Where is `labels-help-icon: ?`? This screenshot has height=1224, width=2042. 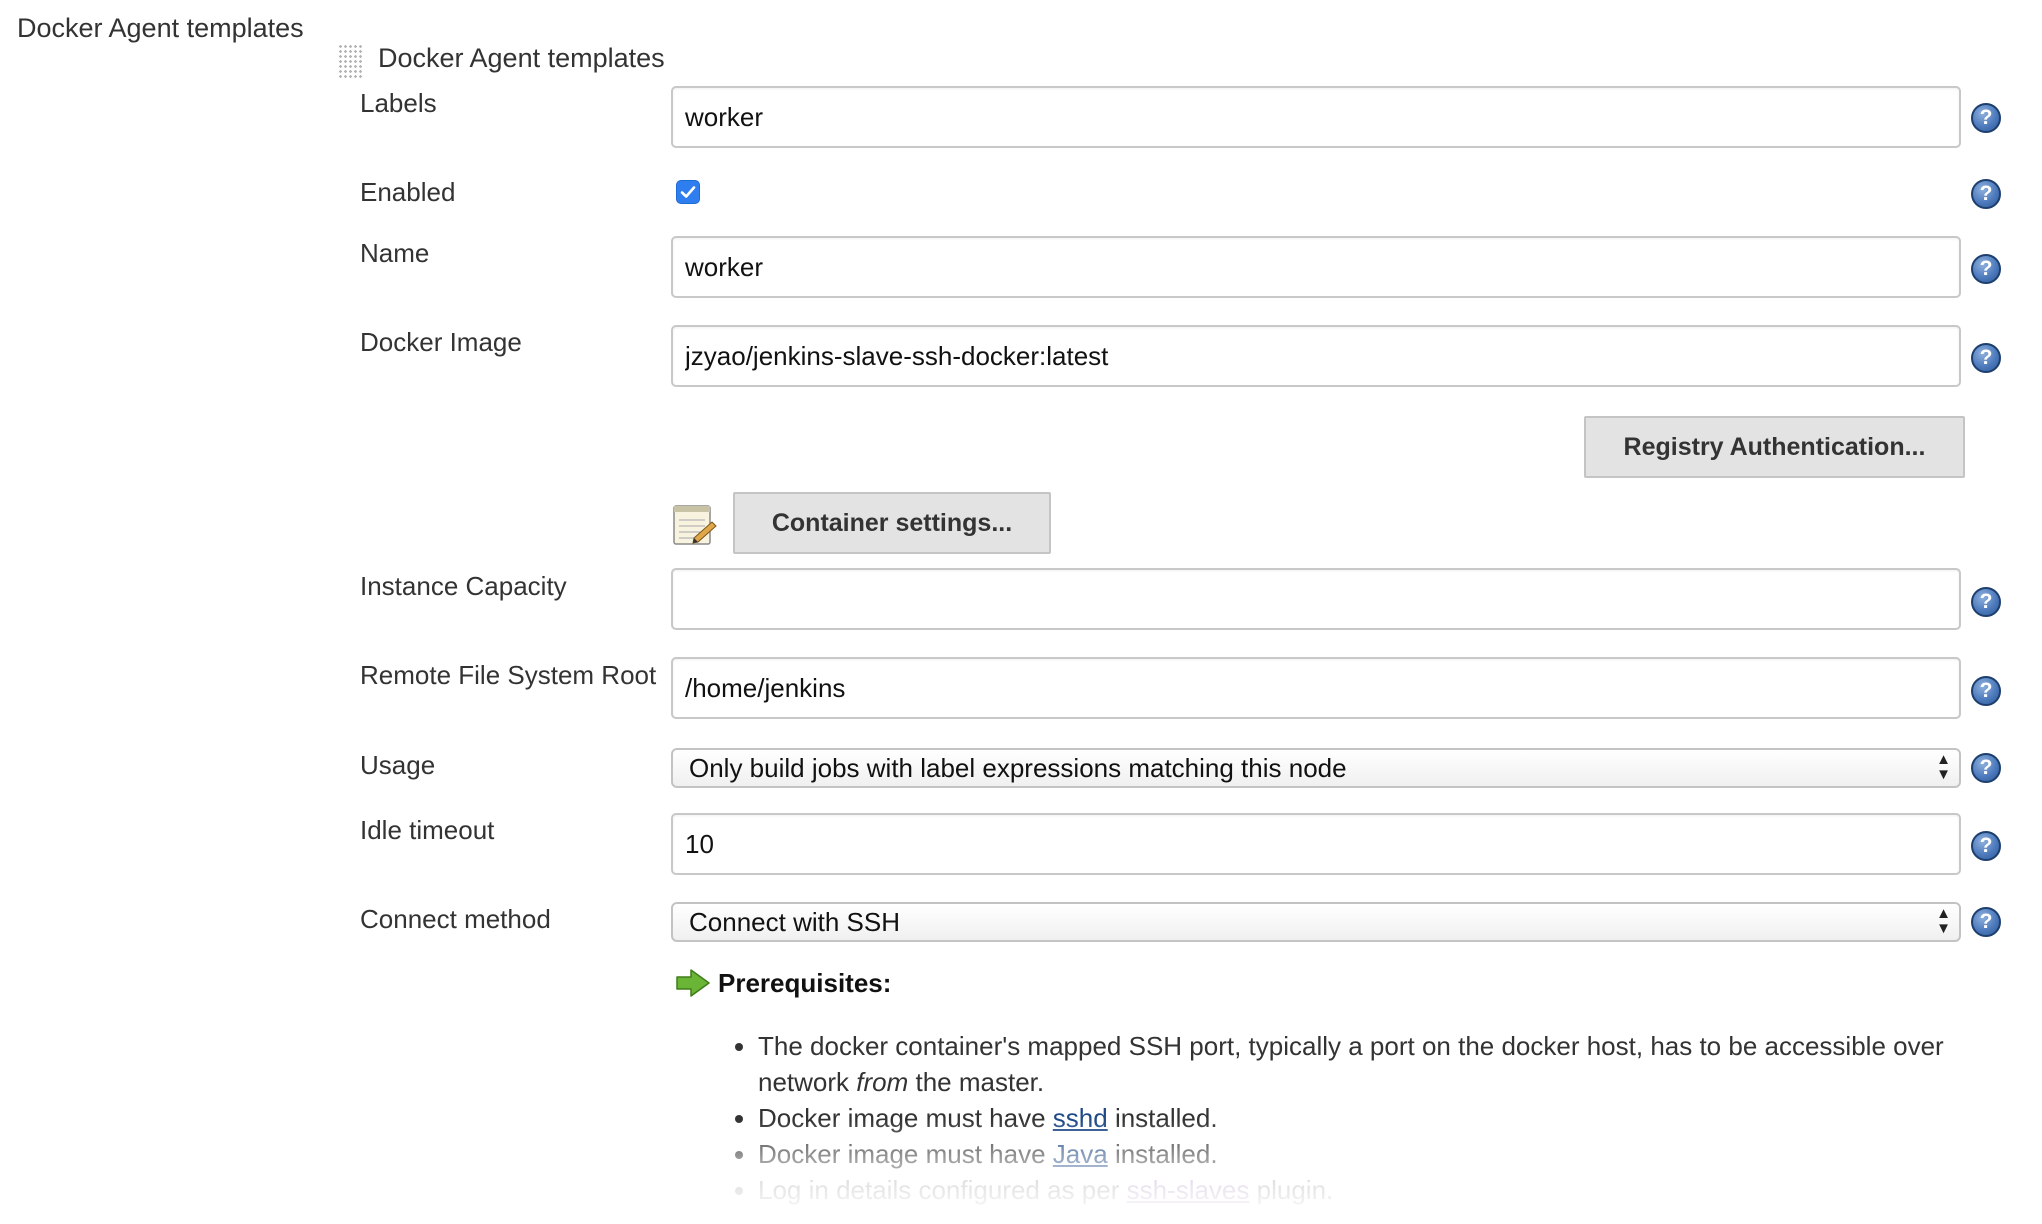
labels-help-icon: ? is located at coordinates (1986, 118).